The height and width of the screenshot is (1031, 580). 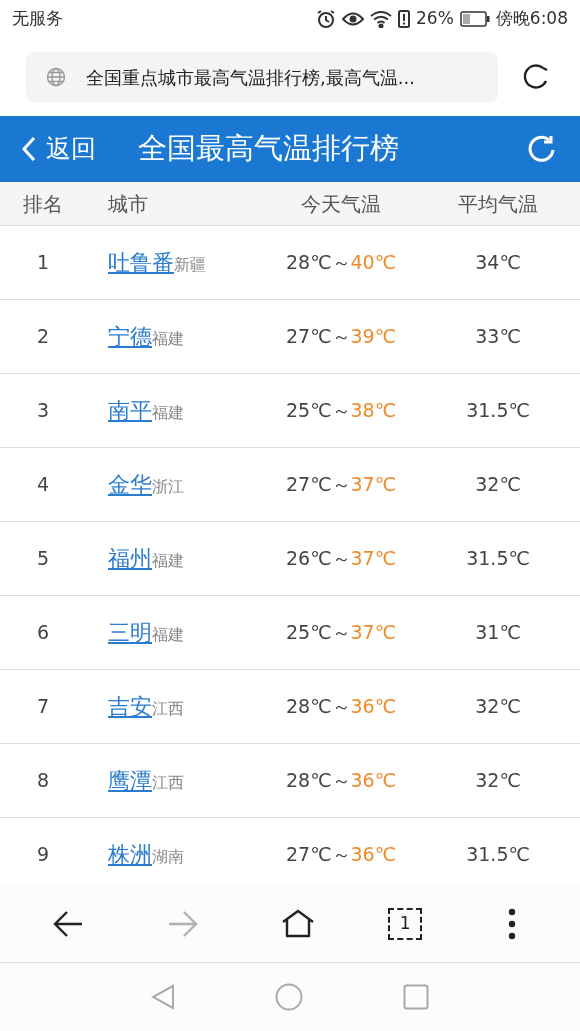 I want to click on rank-cell-text: 5, so click(x=43, y=559).